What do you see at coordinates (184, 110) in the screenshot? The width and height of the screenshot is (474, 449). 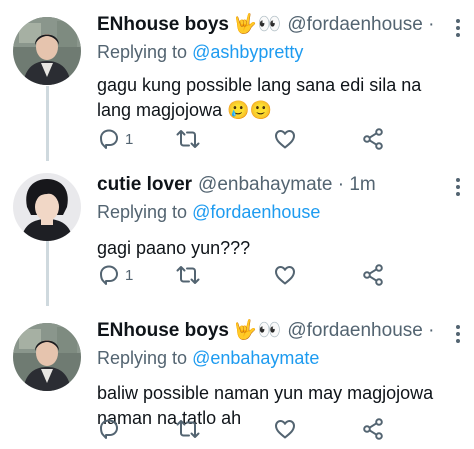 I see `tweet-text-line: lang magjojowa 🥲🙂` at bounding box center [184, 110].